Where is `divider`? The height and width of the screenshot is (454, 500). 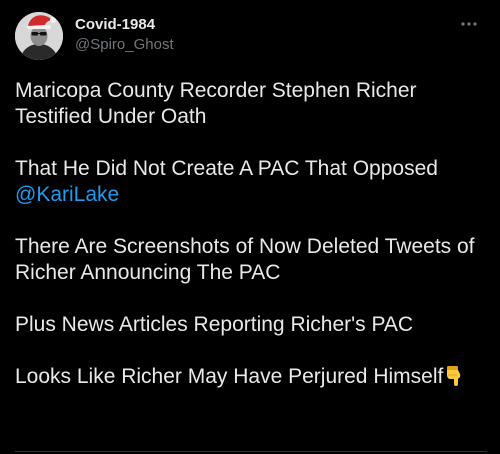
divider is located at coordinates (251, 451).